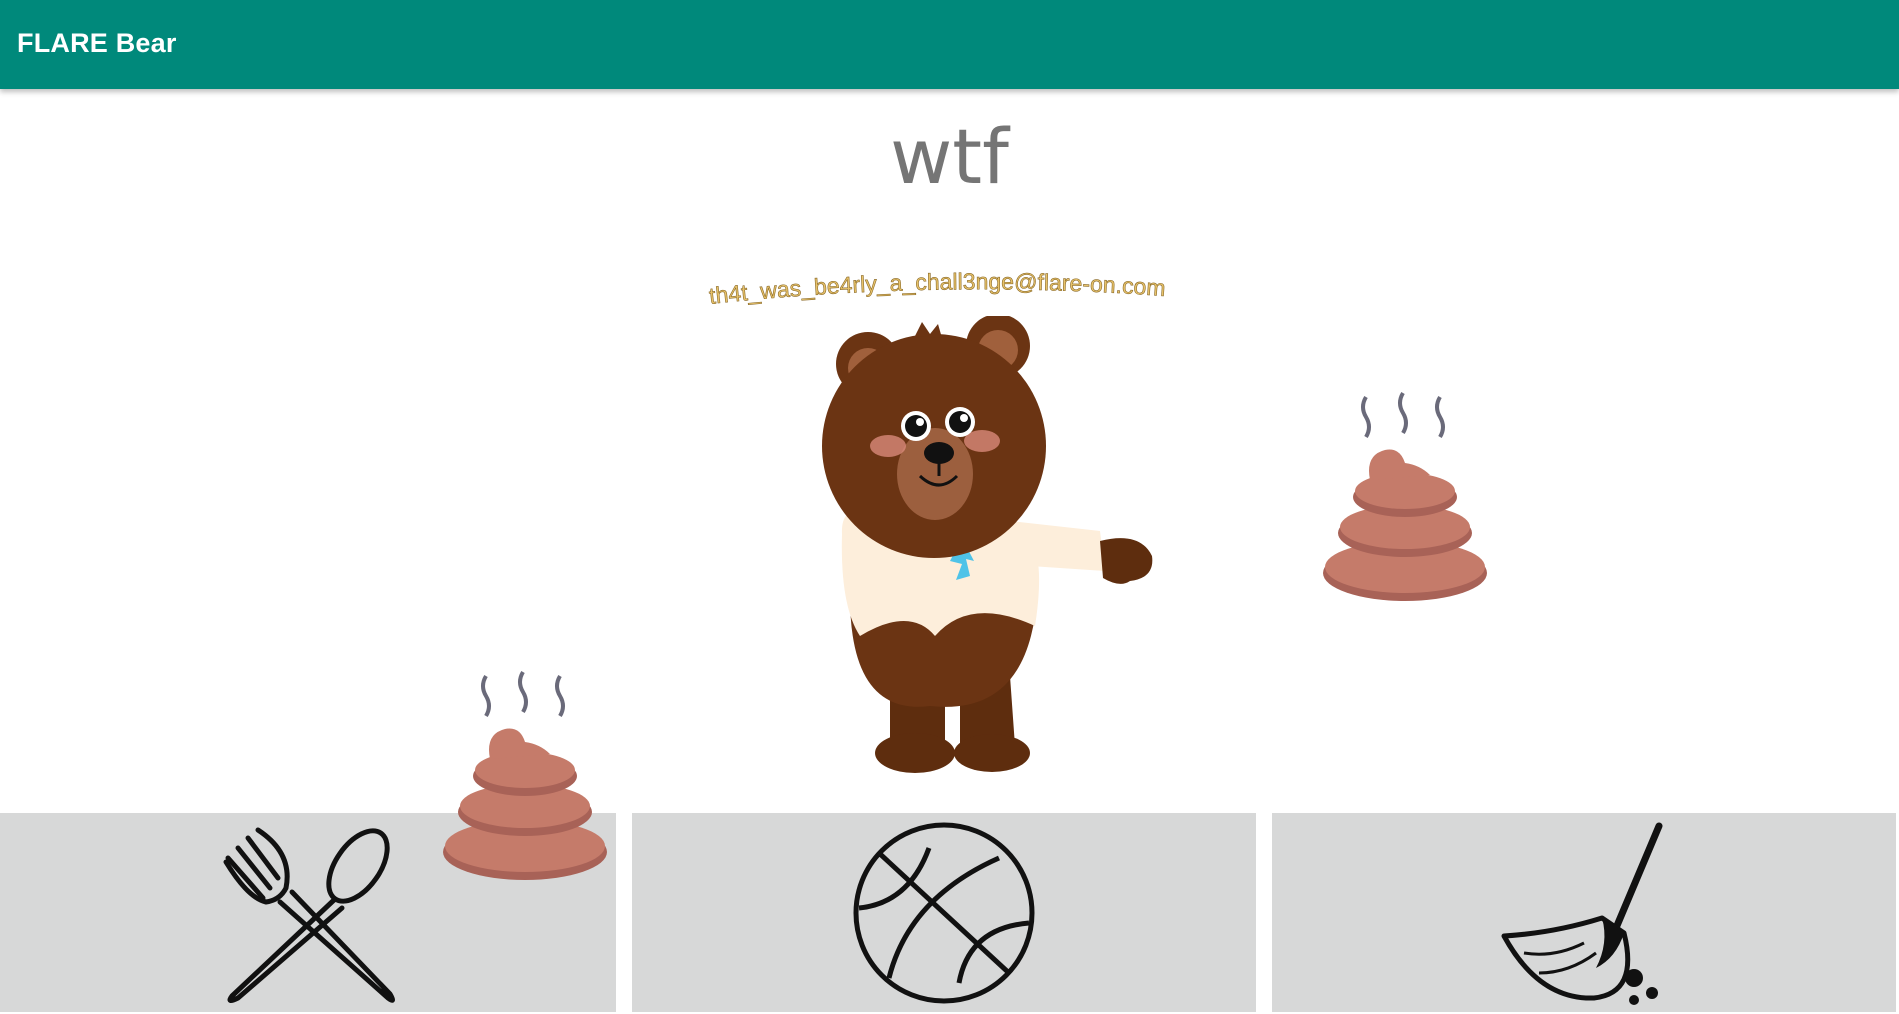 The width and height of the screenshot is (1899, 1014). I want to click on bear-image, so click(990, 546).